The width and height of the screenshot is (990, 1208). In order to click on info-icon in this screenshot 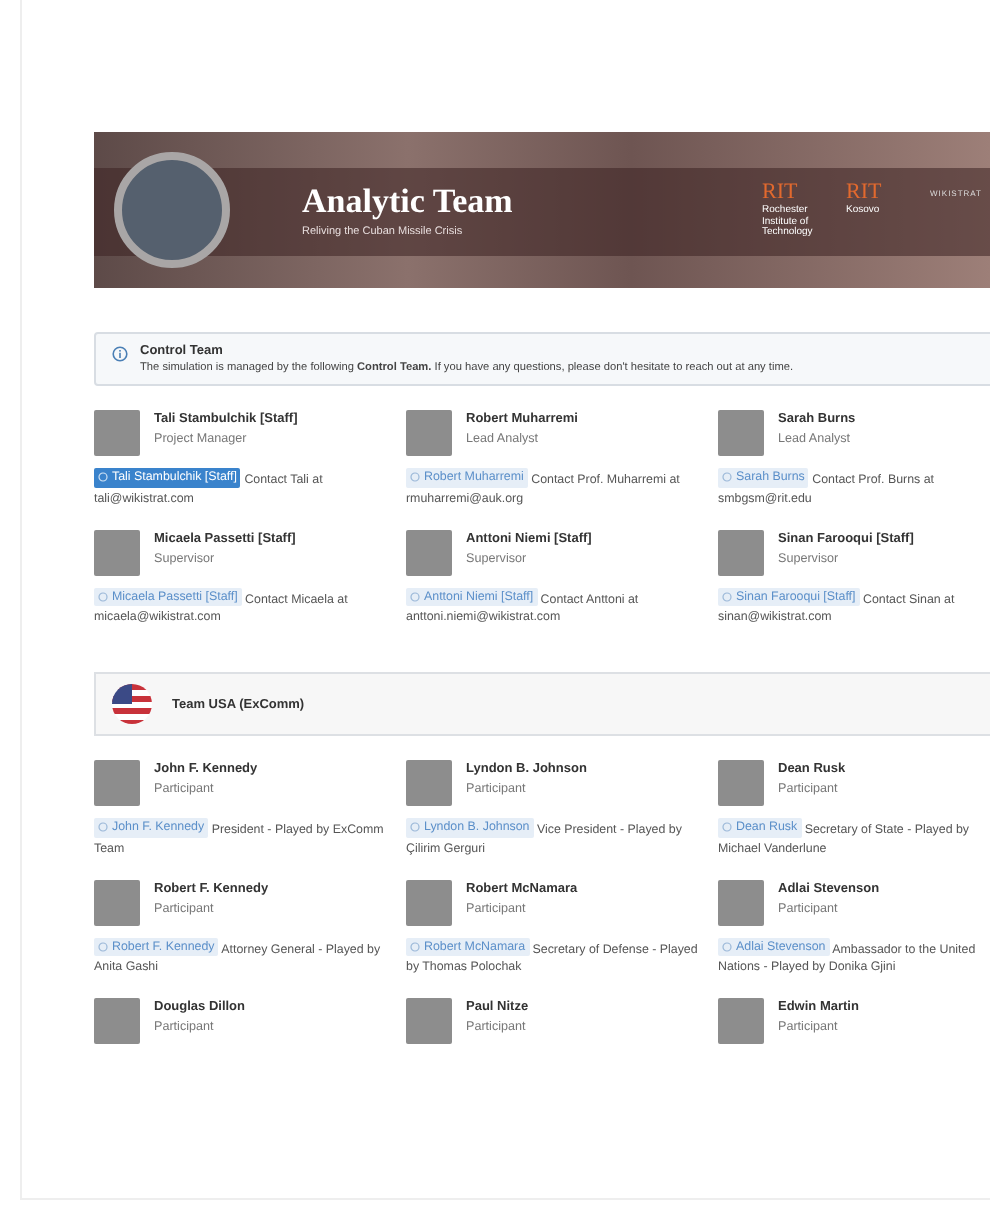, I will do `click(120, 354)`.